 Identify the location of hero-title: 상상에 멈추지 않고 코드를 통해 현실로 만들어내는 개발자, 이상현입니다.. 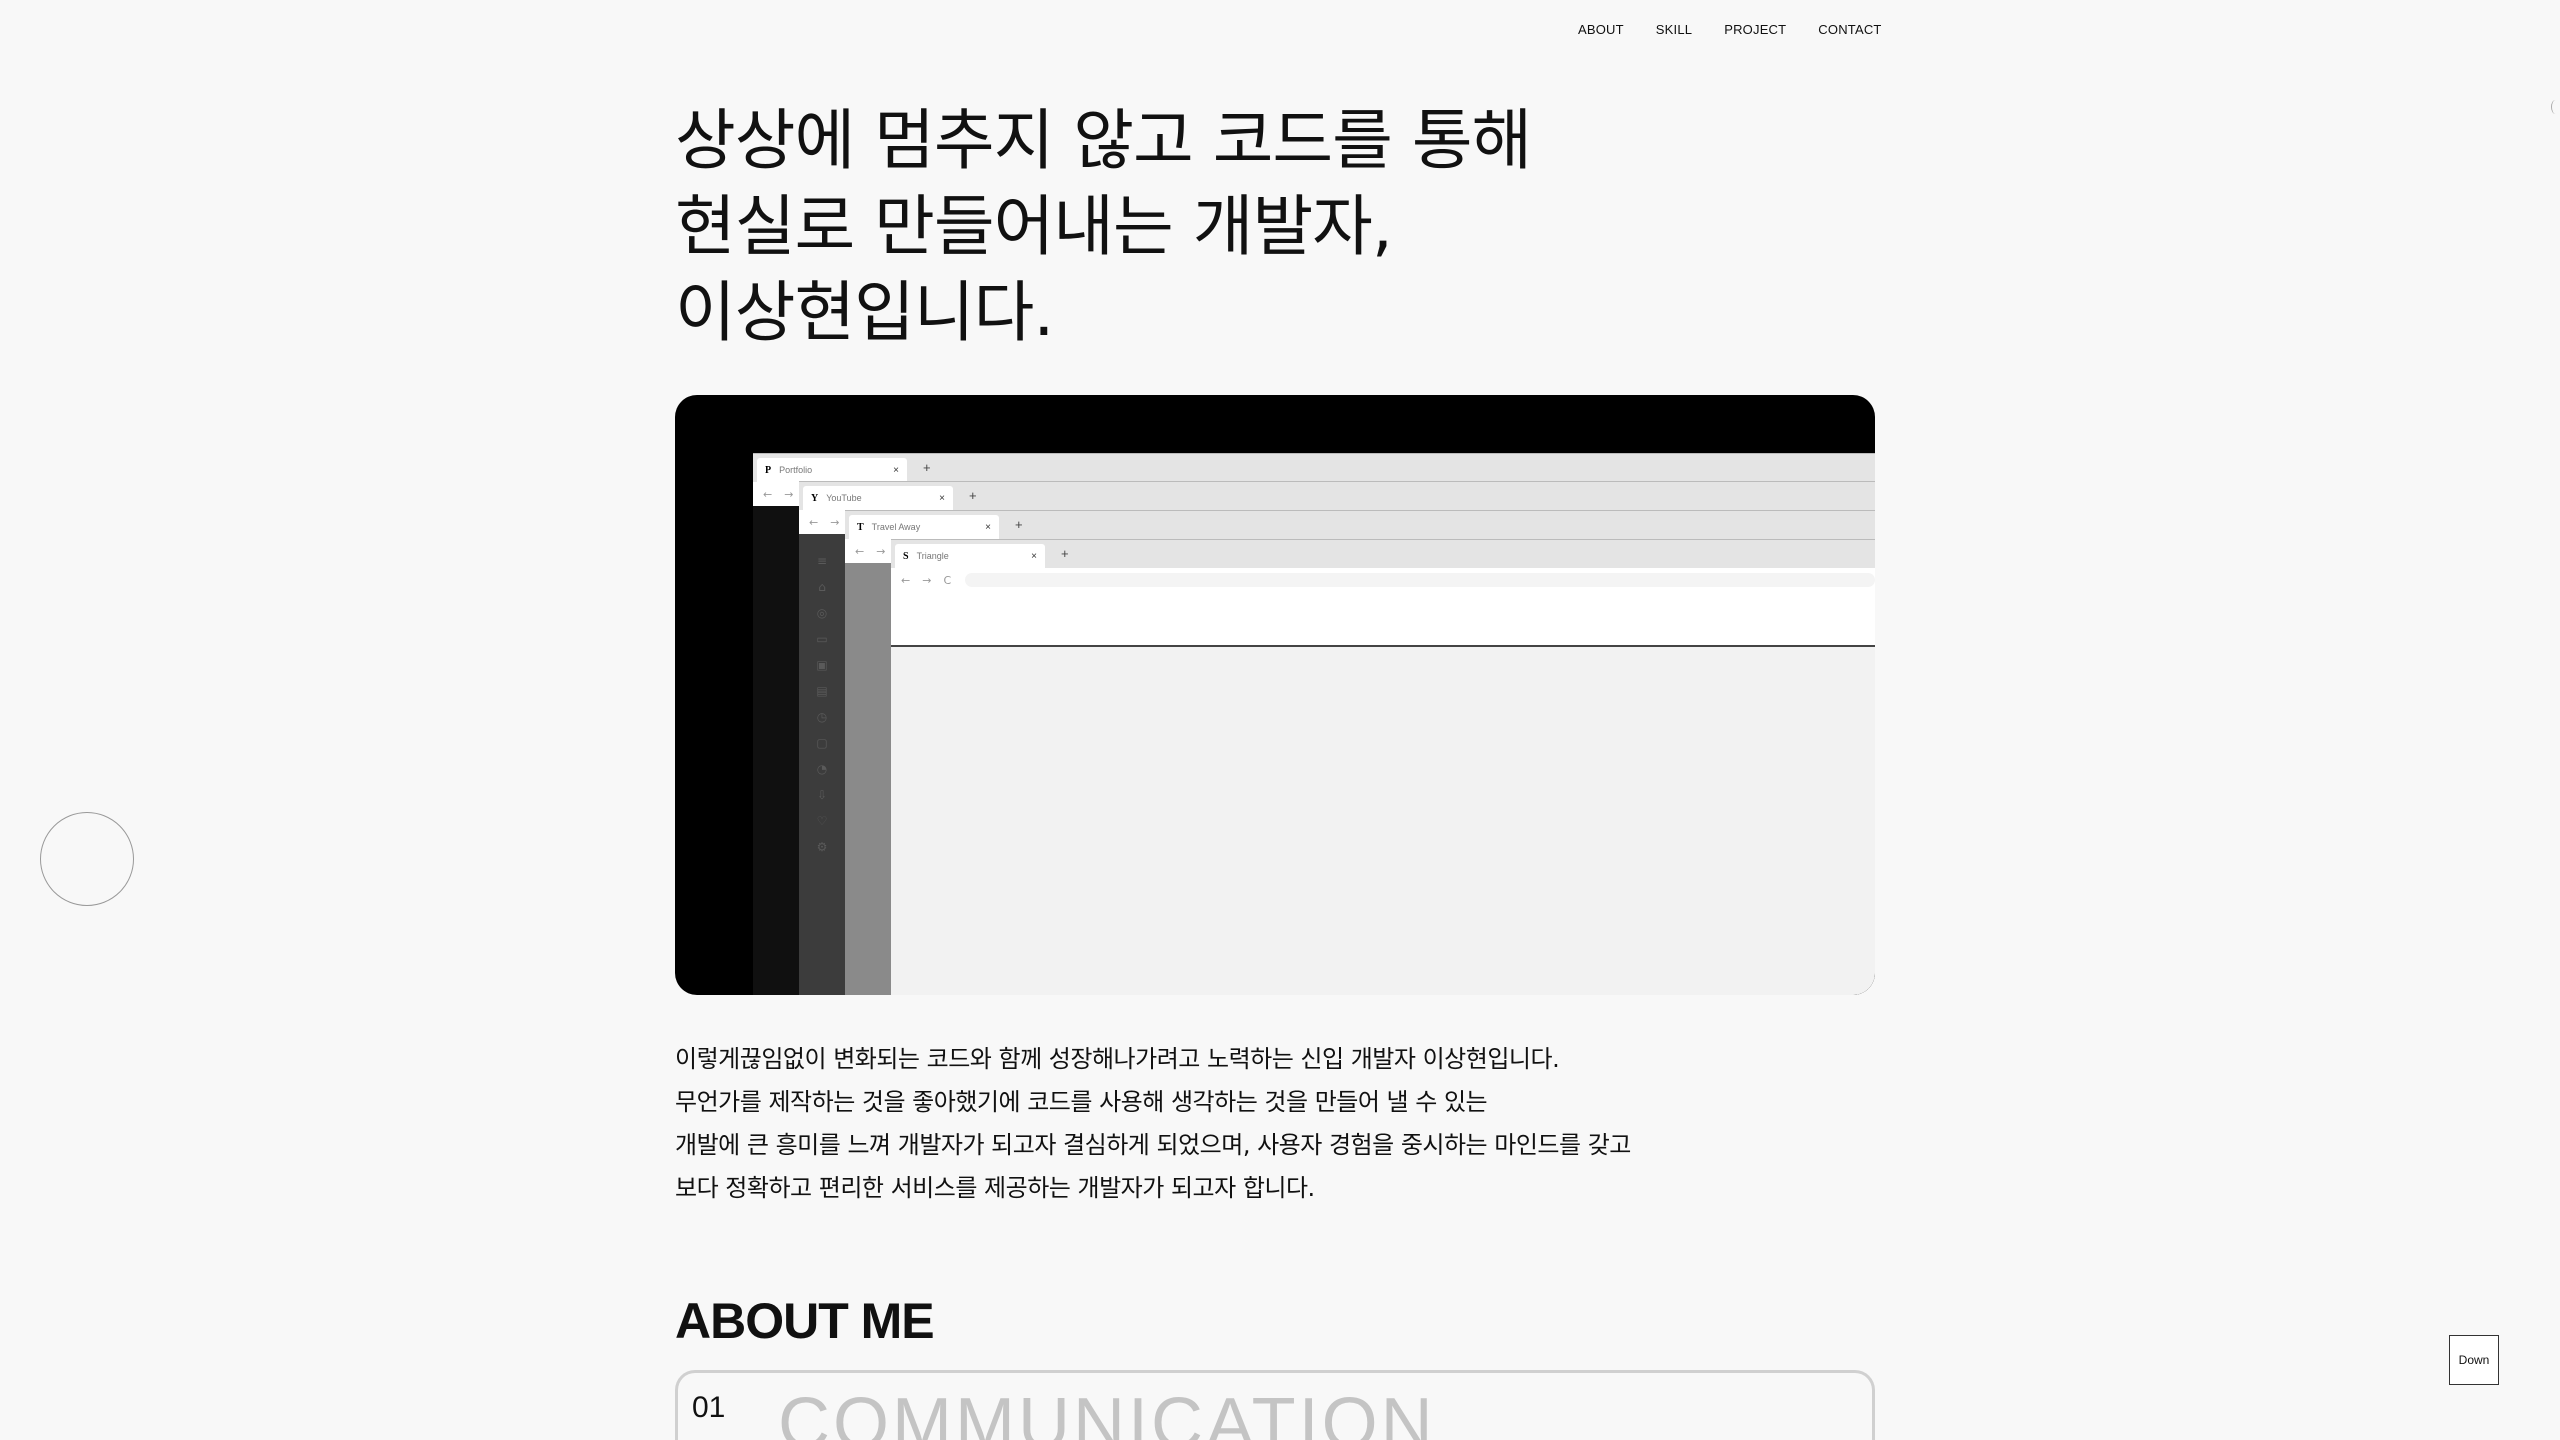
(1175, 227).